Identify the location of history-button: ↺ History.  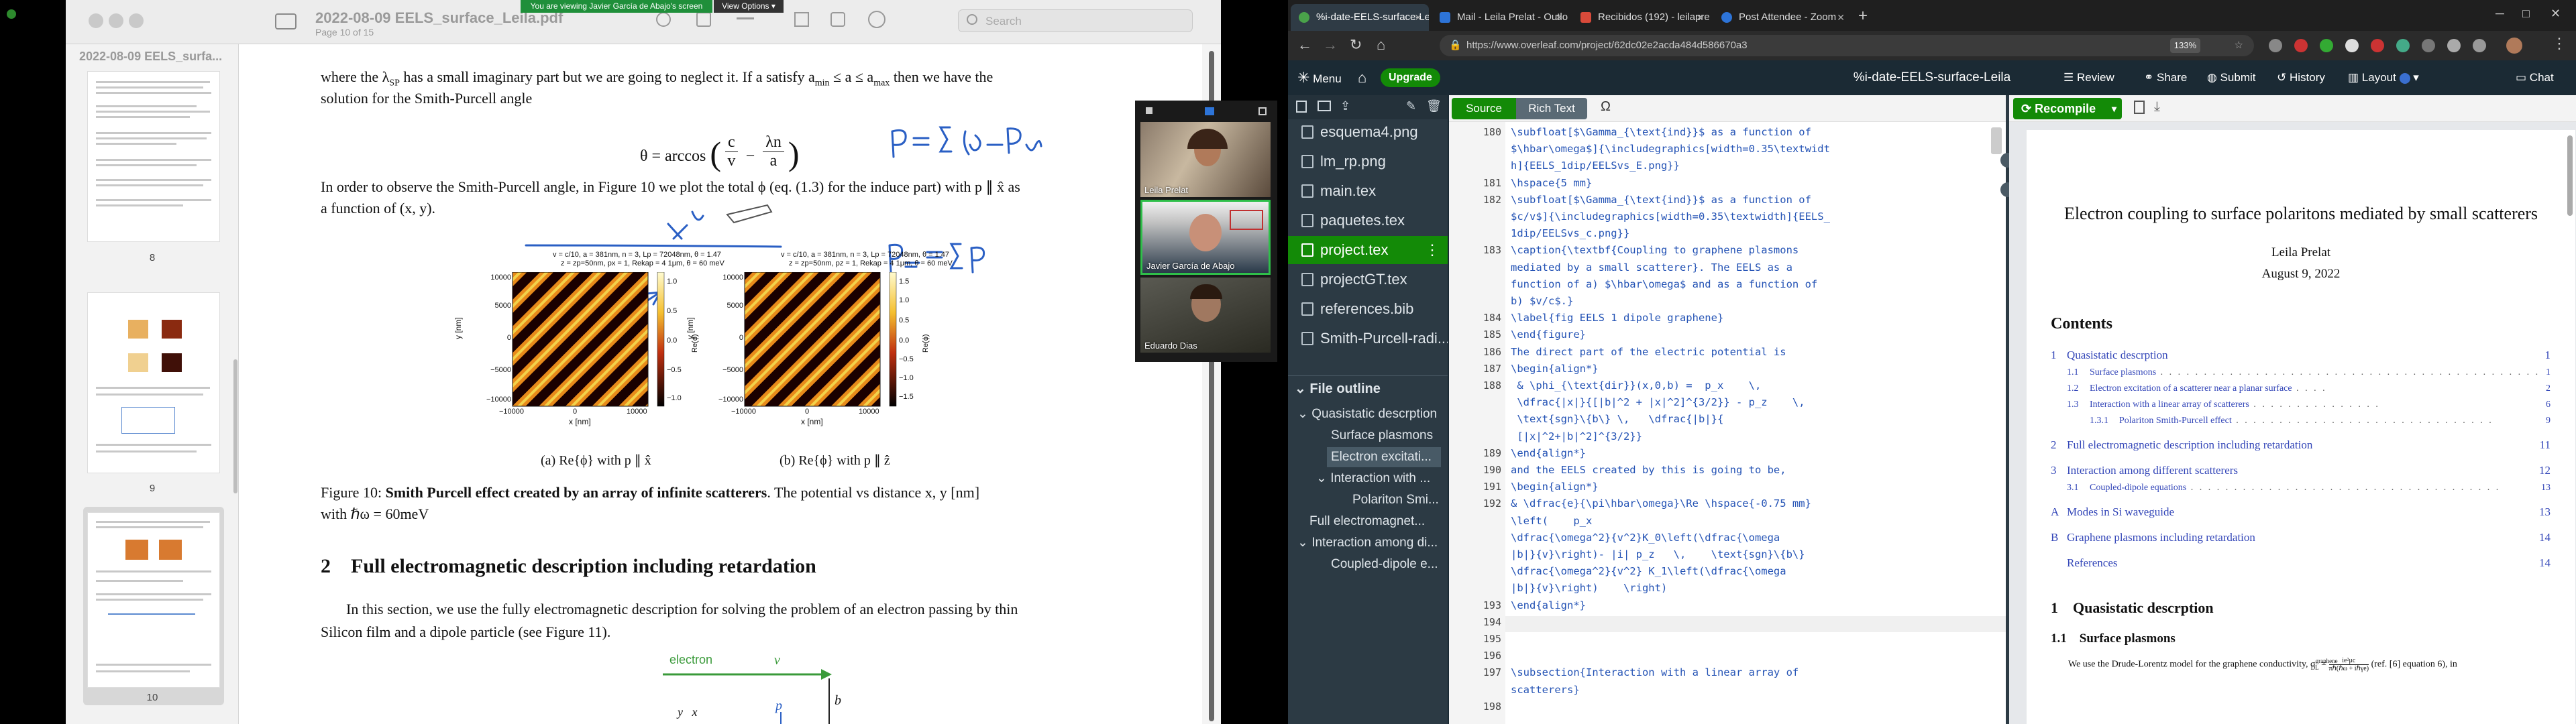
(2301, 77).